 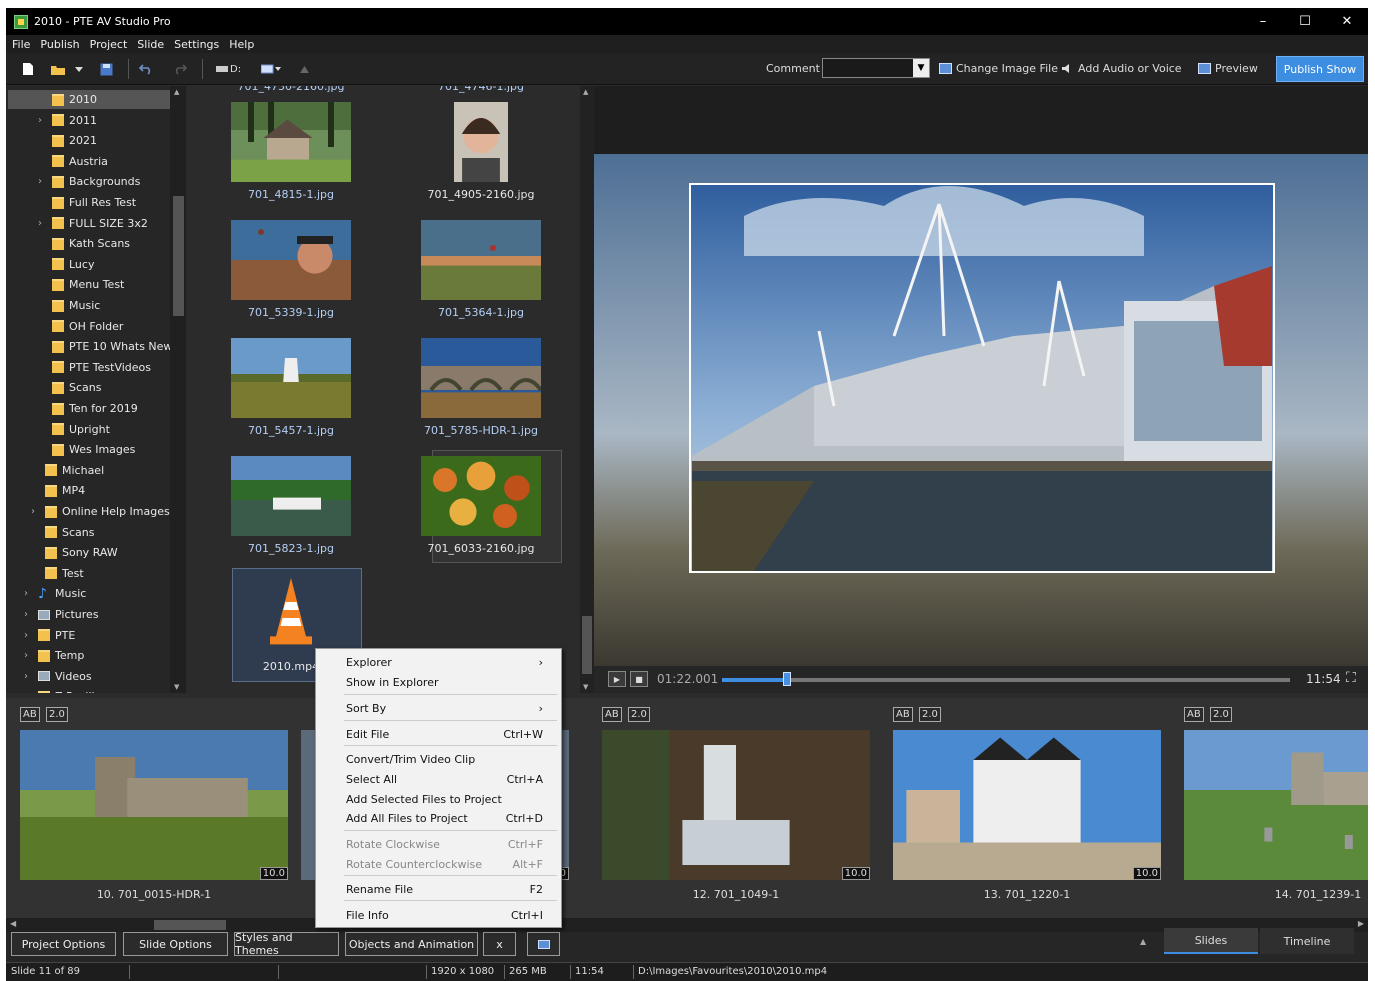 I want to click on tree-item: › PTE, so click(x=88, y=635).